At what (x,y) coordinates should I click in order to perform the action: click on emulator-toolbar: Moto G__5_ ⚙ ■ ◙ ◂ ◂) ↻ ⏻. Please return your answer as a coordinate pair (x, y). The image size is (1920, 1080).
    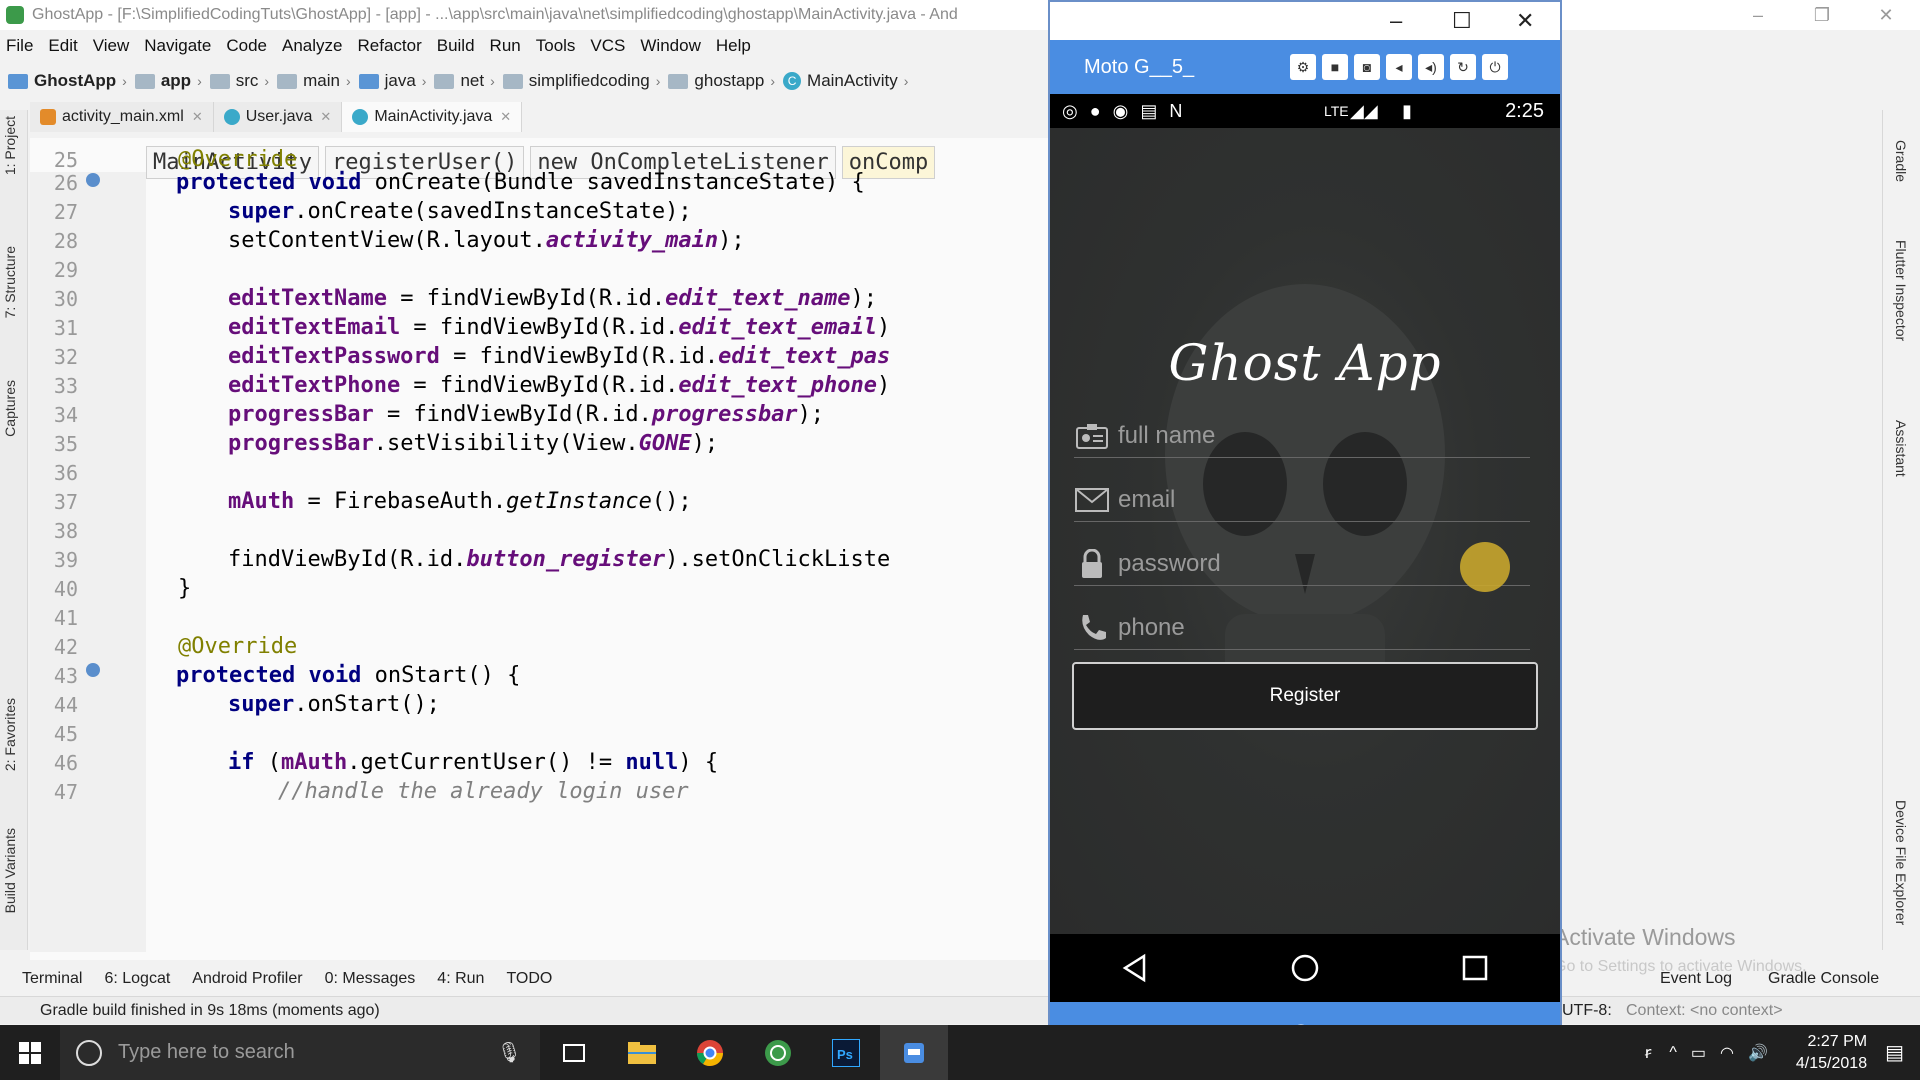
    Looking at the image, I should click on (1305, 67).